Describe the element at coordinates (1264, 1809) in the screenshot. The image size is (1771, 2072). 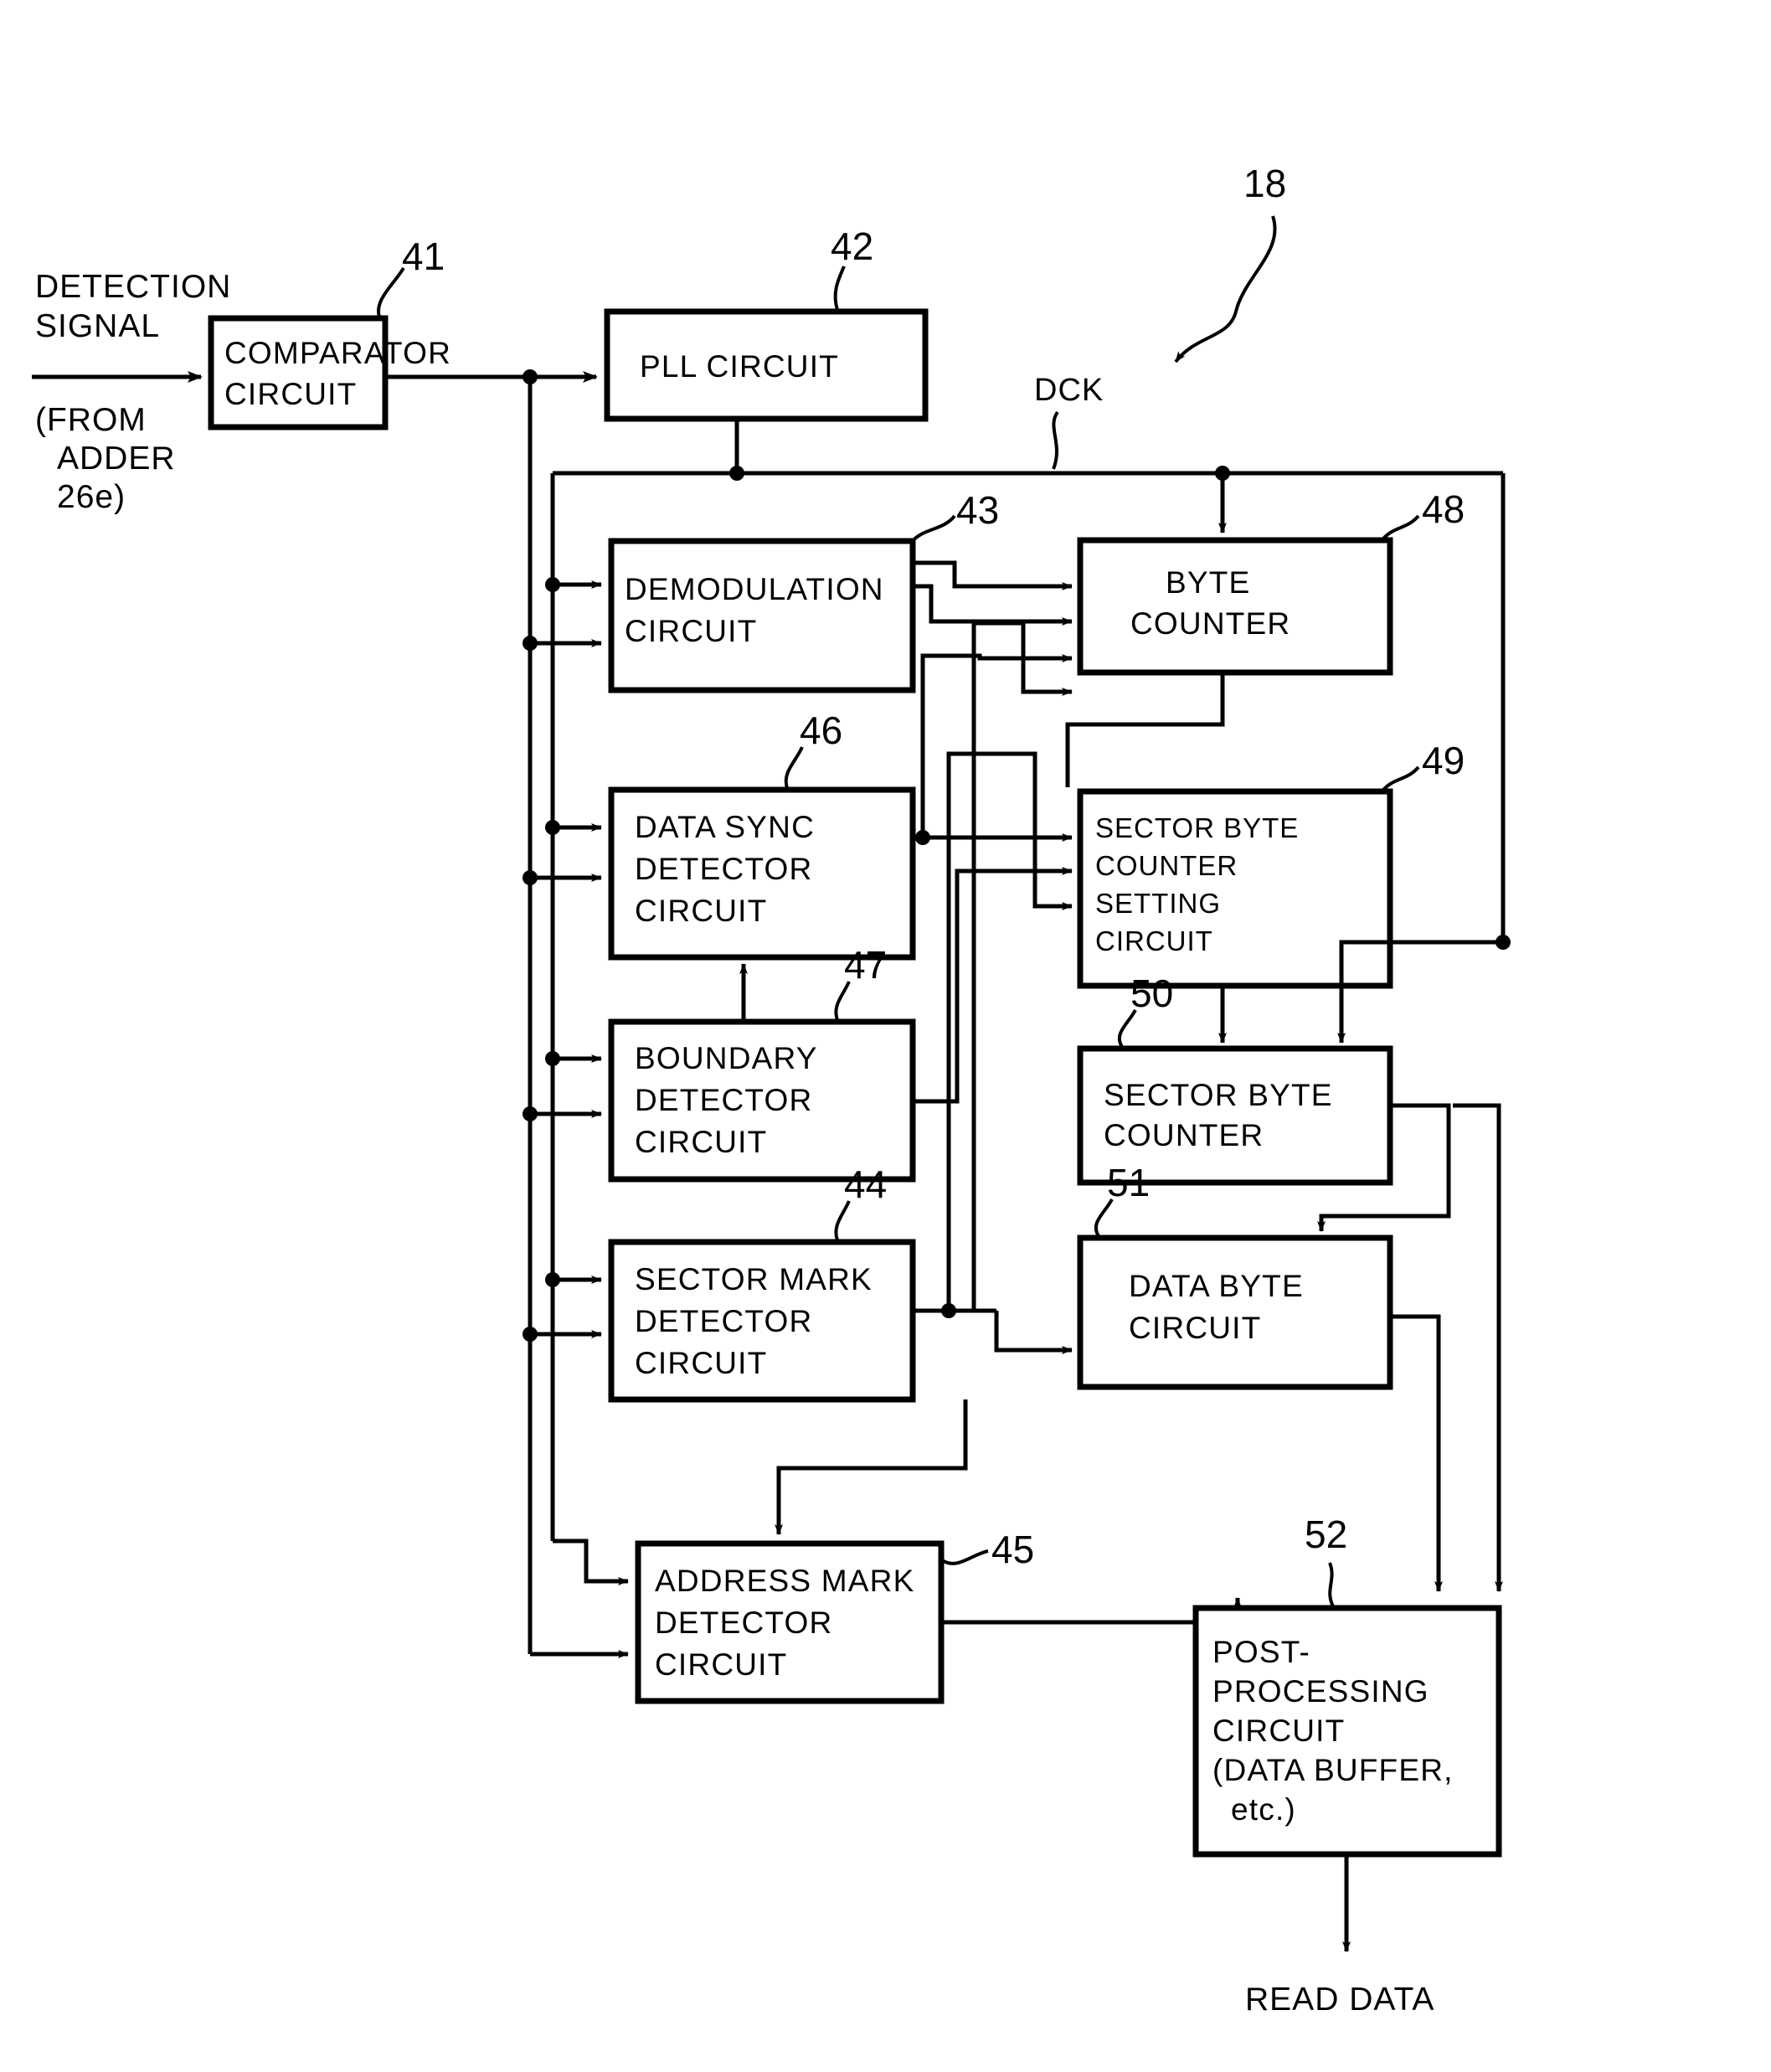
I see `post-label-line5: etc.)` at that location.